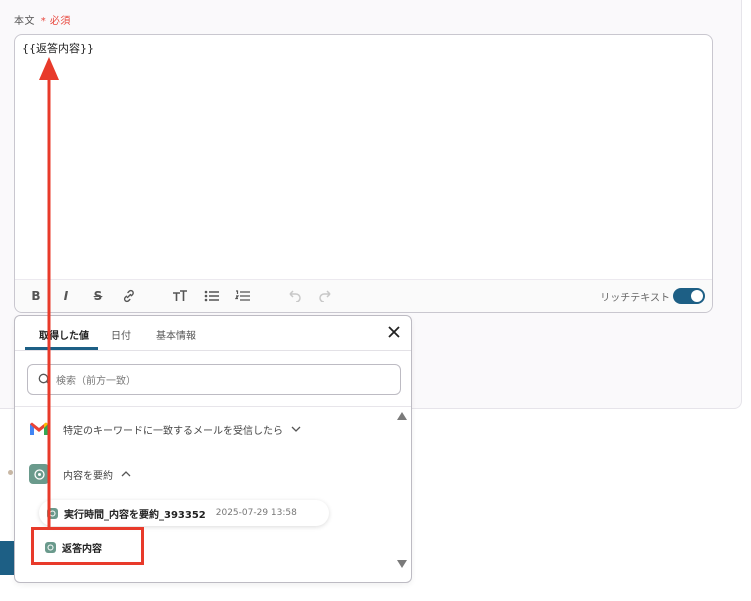 The image size is (751, 601). What do you see at coordinates (87, 546) in the screenshot?
I see `highlight-box` at bounding box center [87, 546].